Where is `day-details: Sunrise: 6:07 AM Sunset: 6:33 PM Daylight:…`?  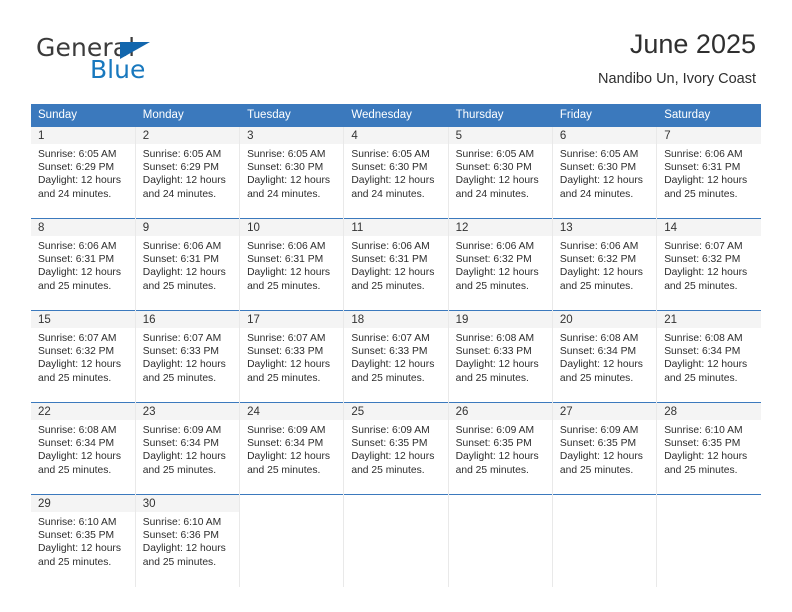
day-details: Sunrise: 6:07 AM Sunset: 6:33 PM Daylight:… is located at coordinates (187, 356).